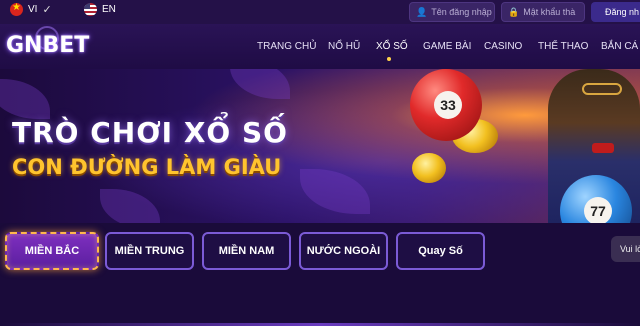 This screenshot has width=640, height=326. What do you see at coordinates (514, 11) in the screenshot?
I see `lock-icon: 🔒` at bounding box center [514, 11].